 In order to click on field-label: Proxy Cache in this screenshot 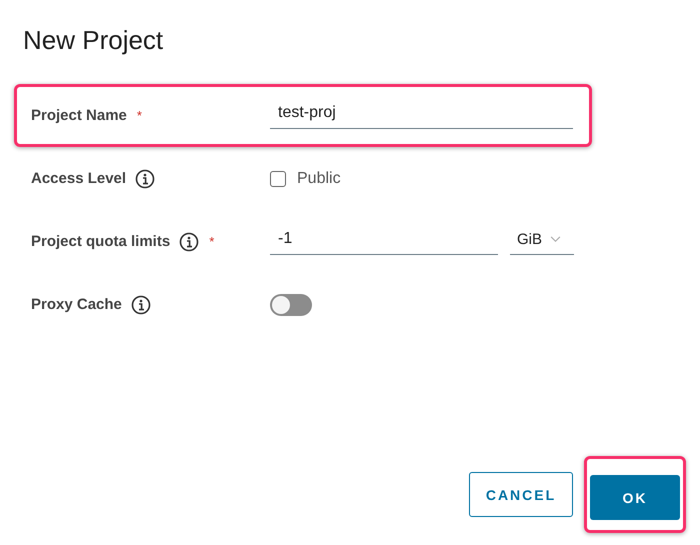, I will do `click(76, 304)`.